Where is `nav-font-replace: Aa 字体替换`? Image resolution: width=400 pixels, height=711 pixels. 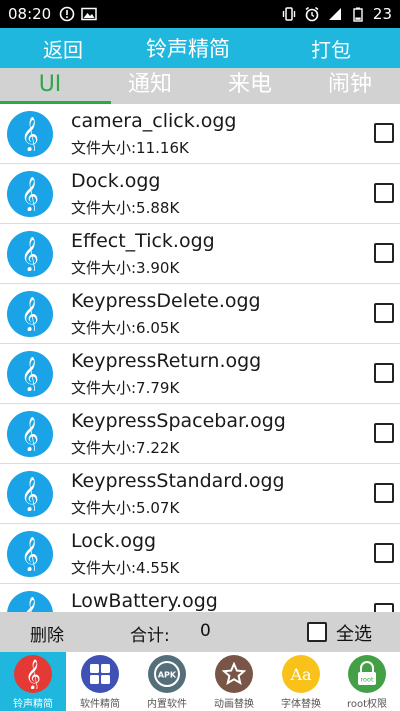 nav-font-replace: Aa 字体替换 is located at coordinates (301, 681).